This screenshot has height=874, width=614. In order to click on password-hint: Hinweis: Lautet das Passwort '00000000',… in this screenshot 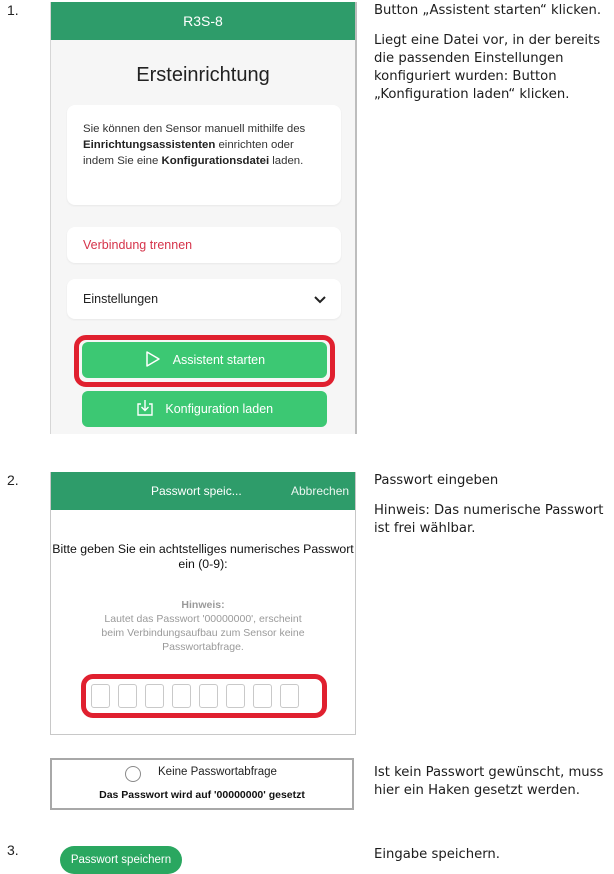, I will do `click(203, 626)`.